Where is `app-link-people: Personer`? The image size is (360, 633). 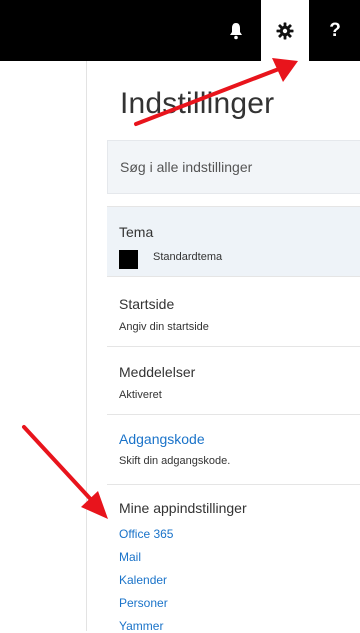
app-link-people: Personer is located at coordinates (143, 603).